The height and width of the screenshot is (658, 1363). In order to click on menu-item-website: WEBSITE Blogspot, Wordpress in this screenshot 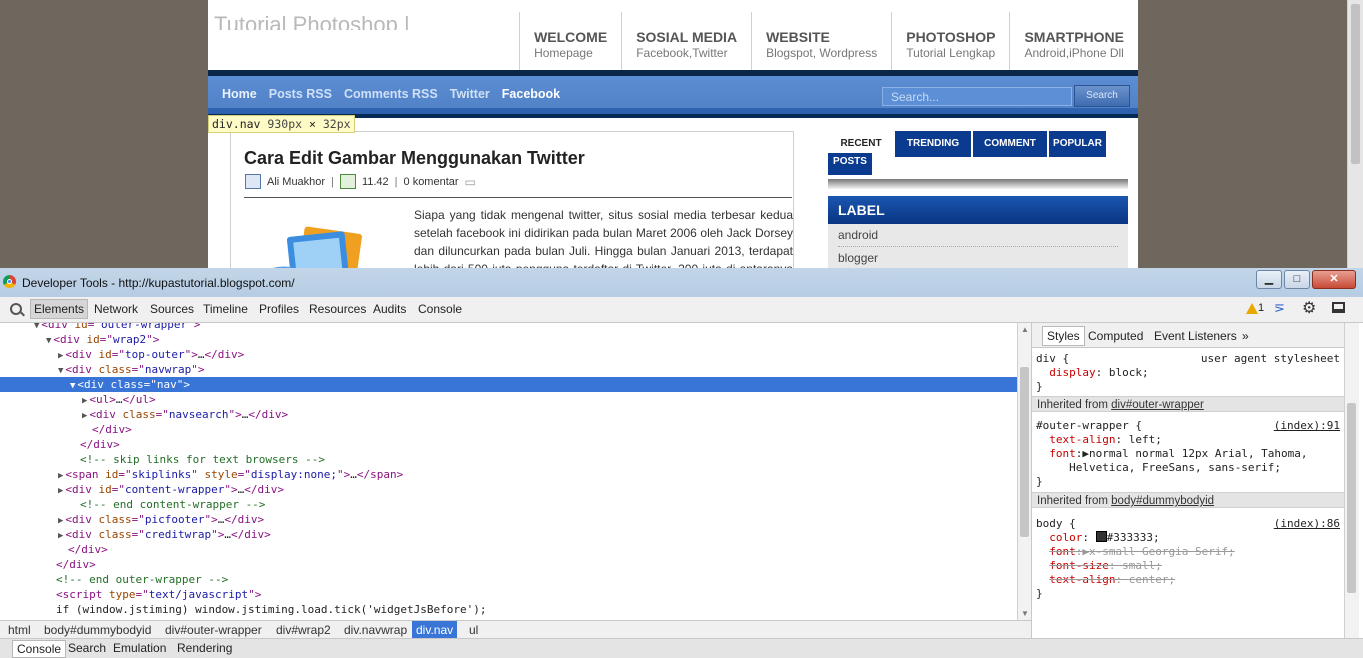, I will do `click(821, 41)`.